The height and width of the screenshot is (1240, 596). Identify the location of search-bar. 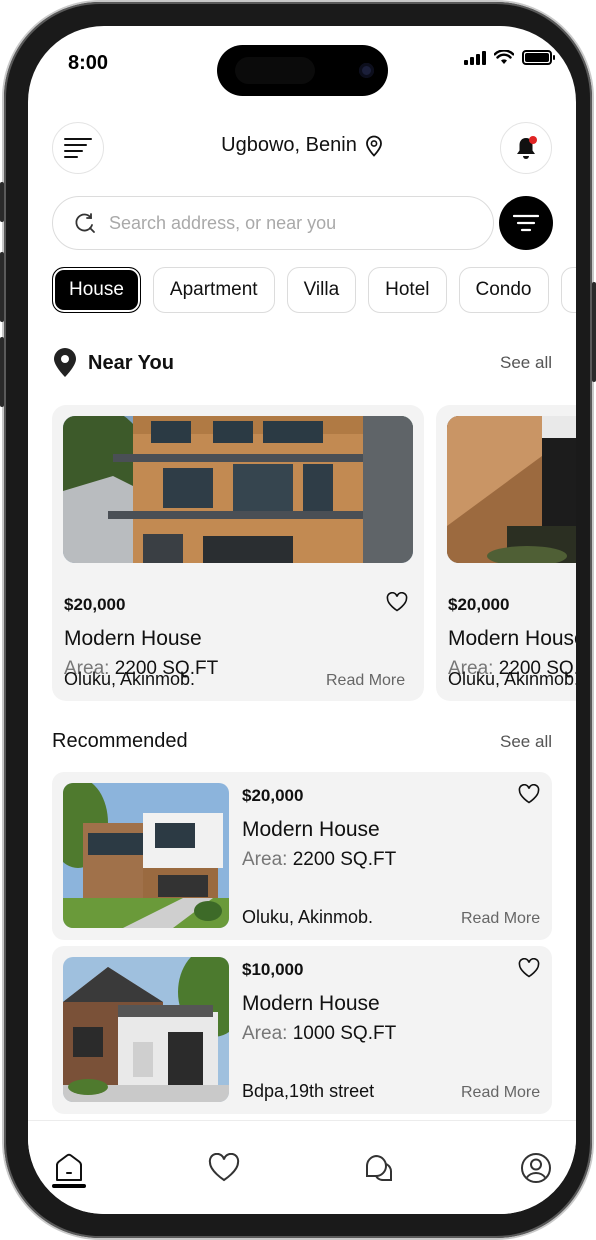
(273, 223).